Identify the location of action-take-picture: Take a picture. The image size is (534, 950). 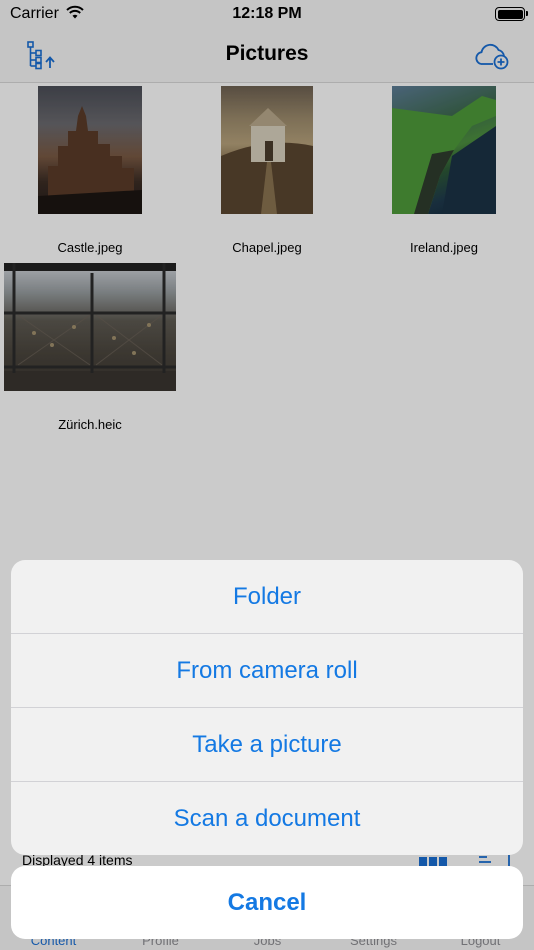
(267, 745).